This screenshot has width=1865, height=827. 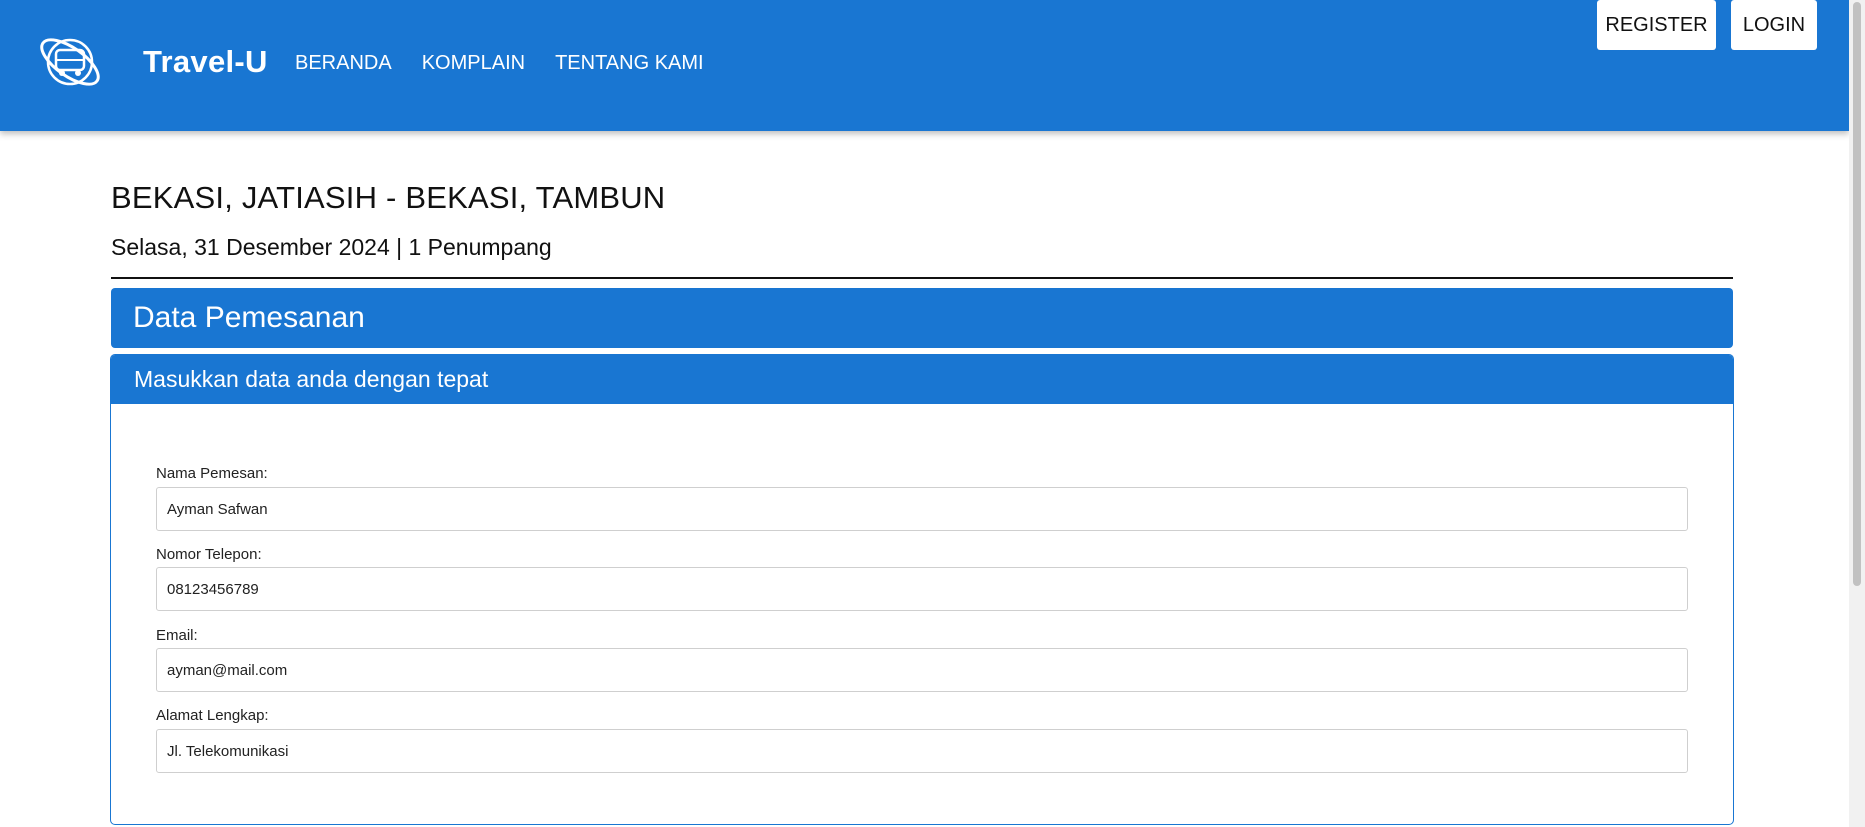 What do you see at coordinates (212, 473) in the screenshot?
I see `nama-pemesan-label: Nama Pemesan:` at bounding box center [212, 473].